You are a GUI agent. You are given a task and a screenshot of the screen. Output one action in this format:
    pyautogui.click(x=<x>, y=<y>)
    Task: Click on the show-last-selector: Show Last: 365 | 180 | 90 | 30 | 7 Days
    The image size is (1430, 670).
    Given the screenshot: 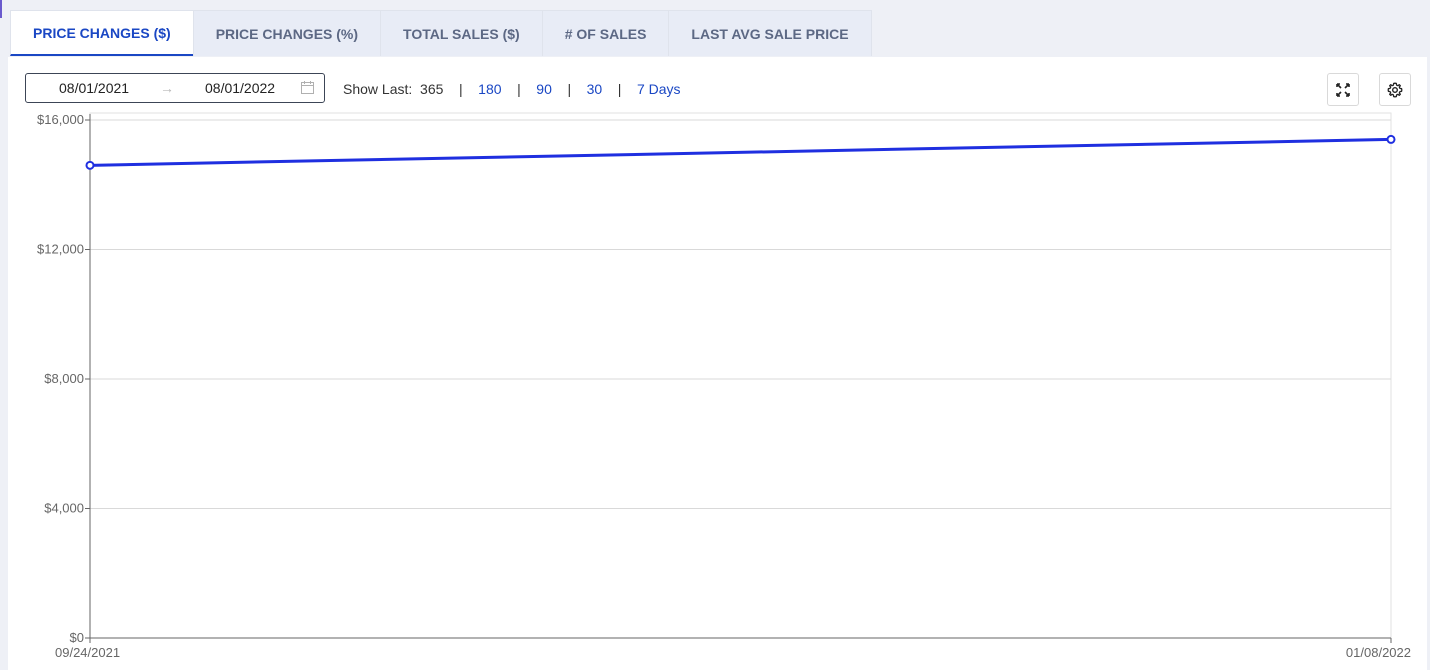 What is the action you would take?
    pyautogui.click(x=512, y=89)
    